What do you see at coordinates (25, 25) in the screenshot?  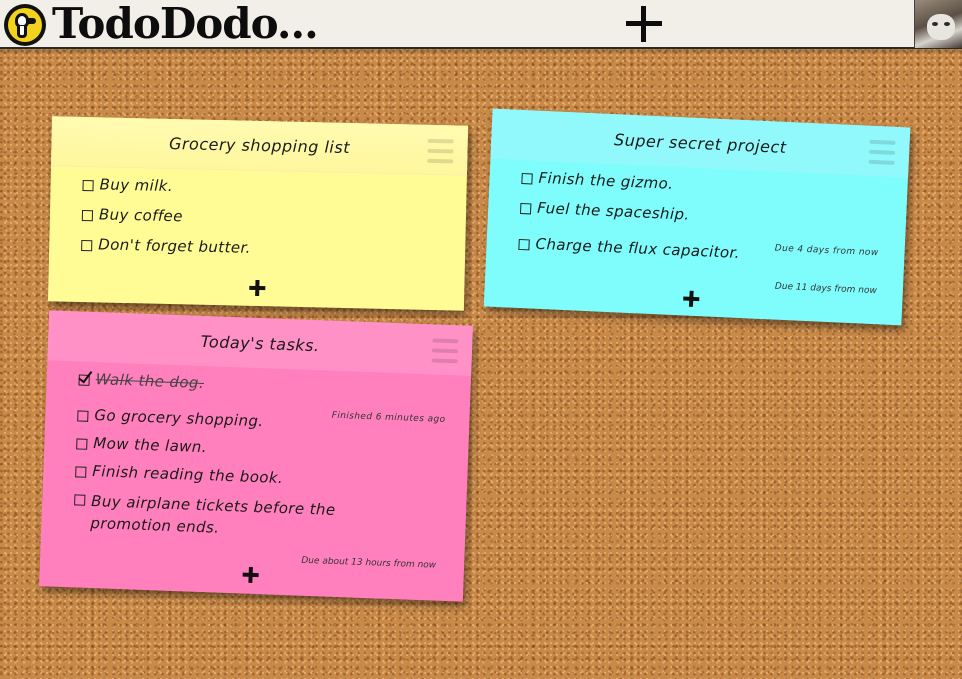 I see `dodo-logo-icon` at bounding box center [25, 25].